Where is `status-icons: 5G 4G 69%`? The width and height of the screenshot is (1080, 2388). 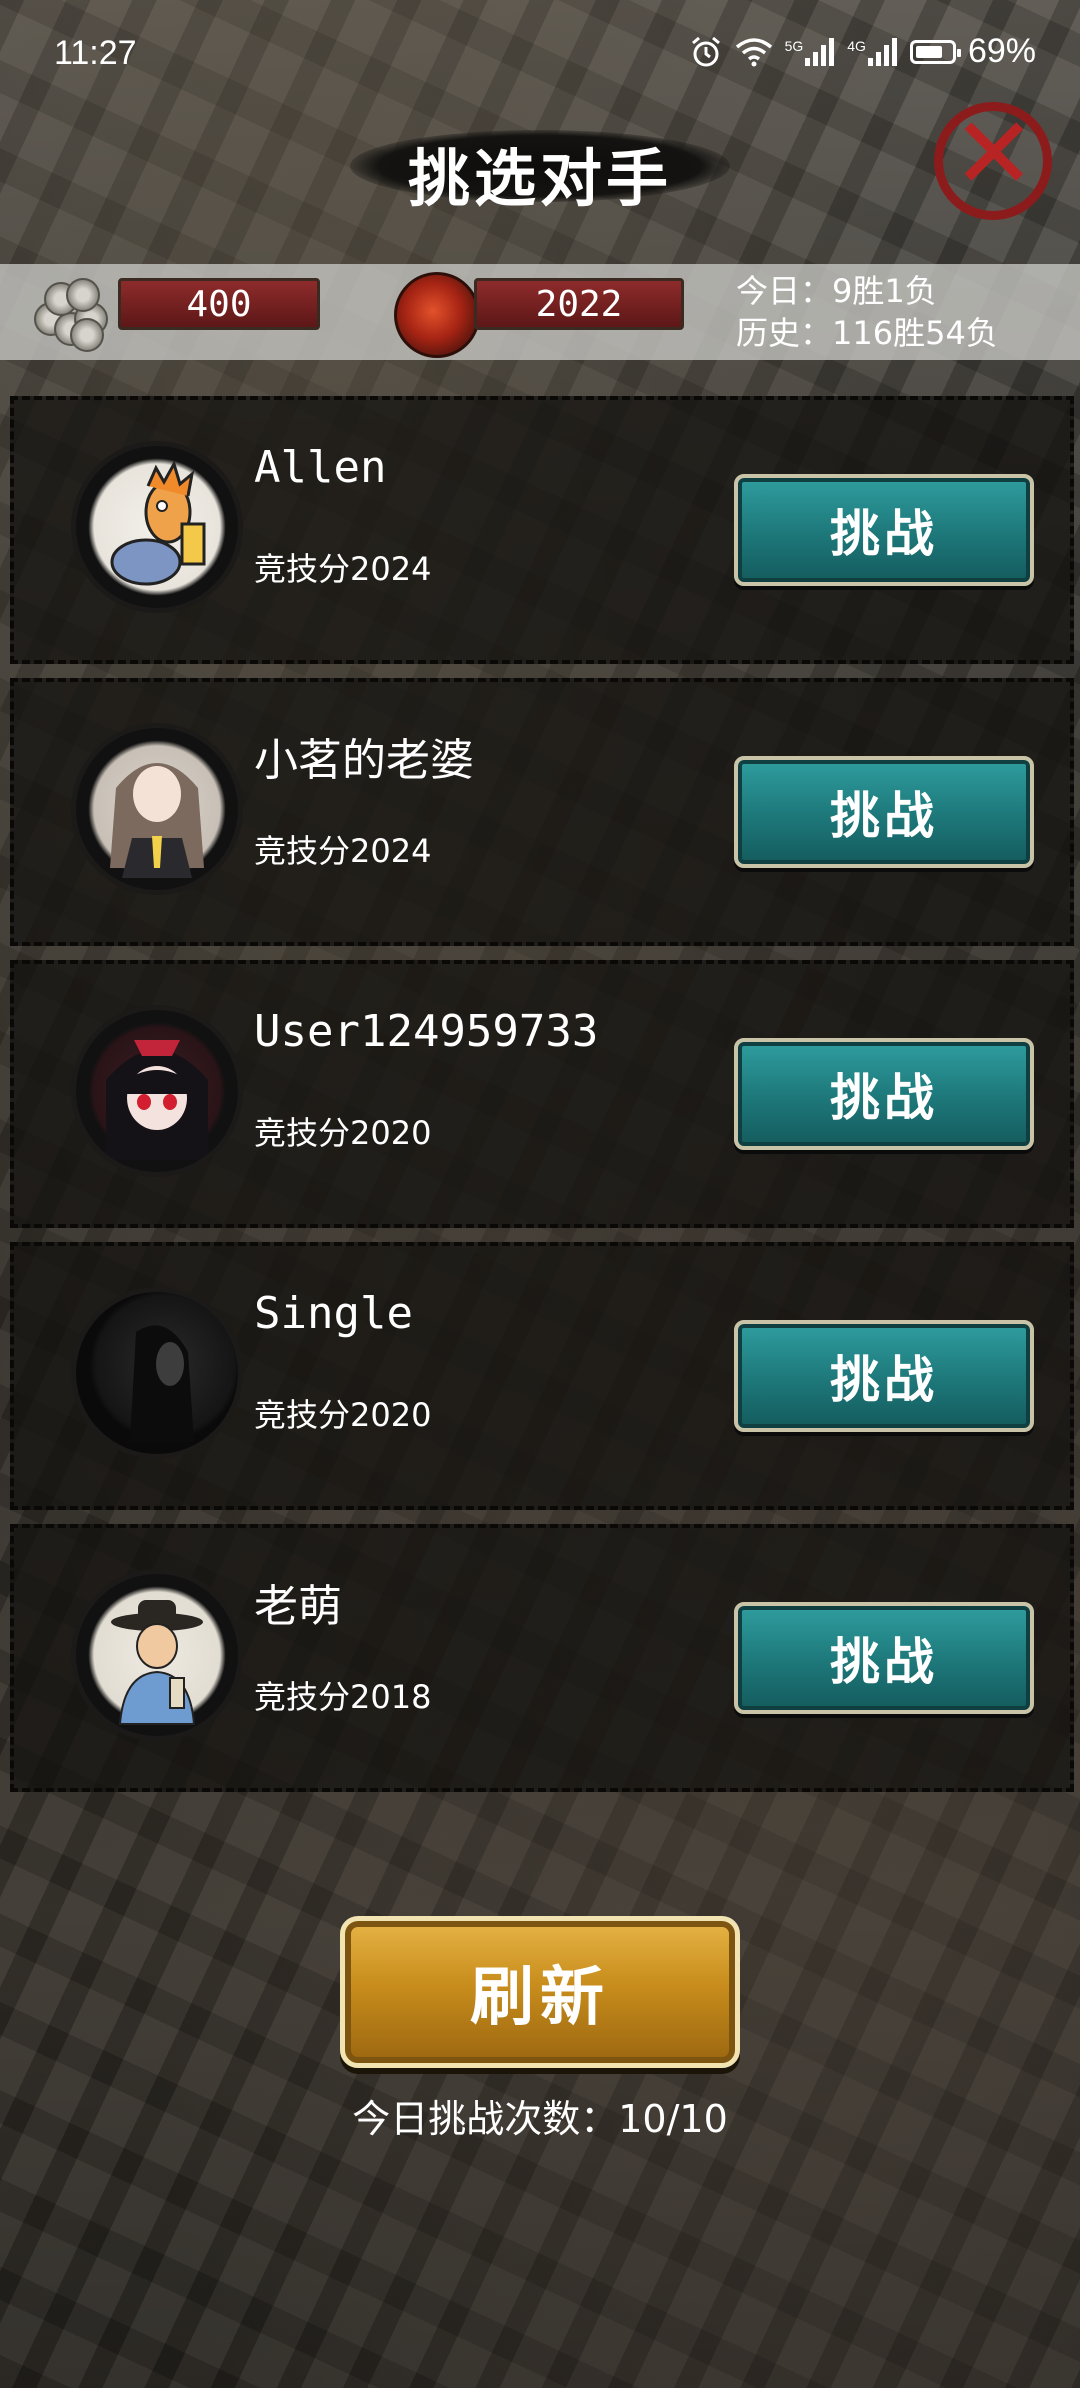 status-icons: 5G 4G 69% is located at coordinates (862, 51).